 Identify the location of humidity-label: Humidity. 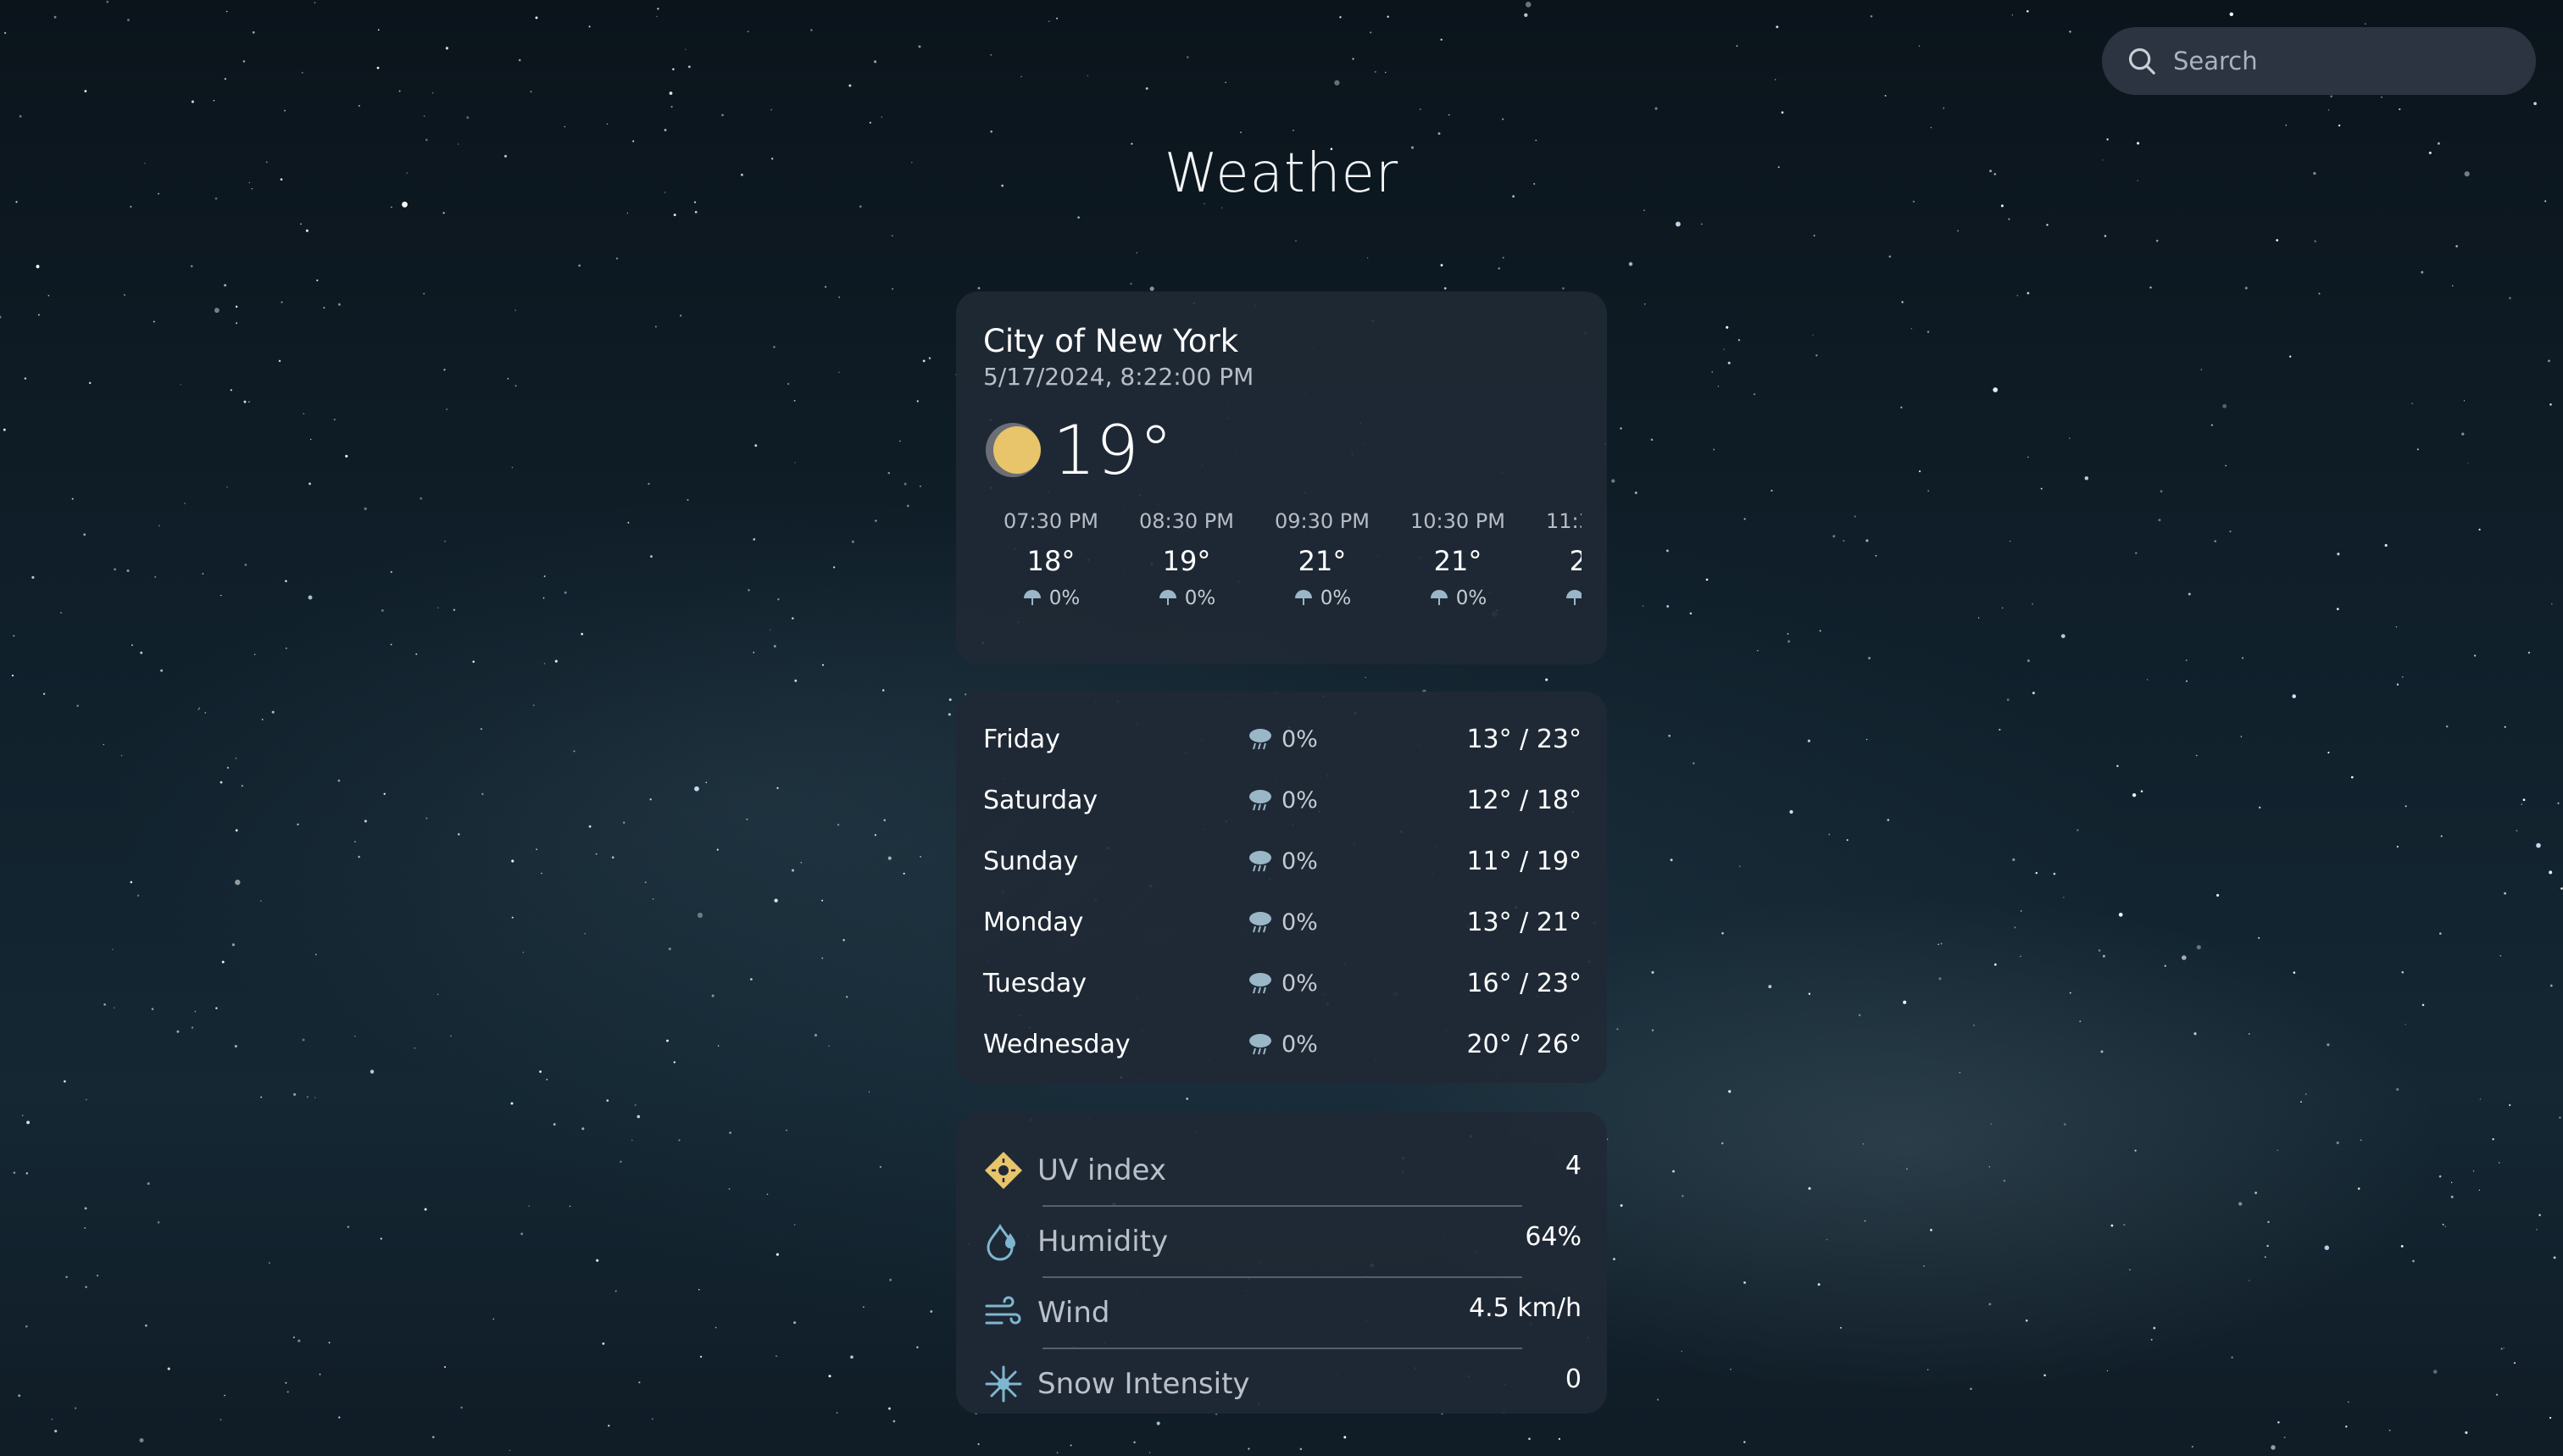
(1103, 1242).